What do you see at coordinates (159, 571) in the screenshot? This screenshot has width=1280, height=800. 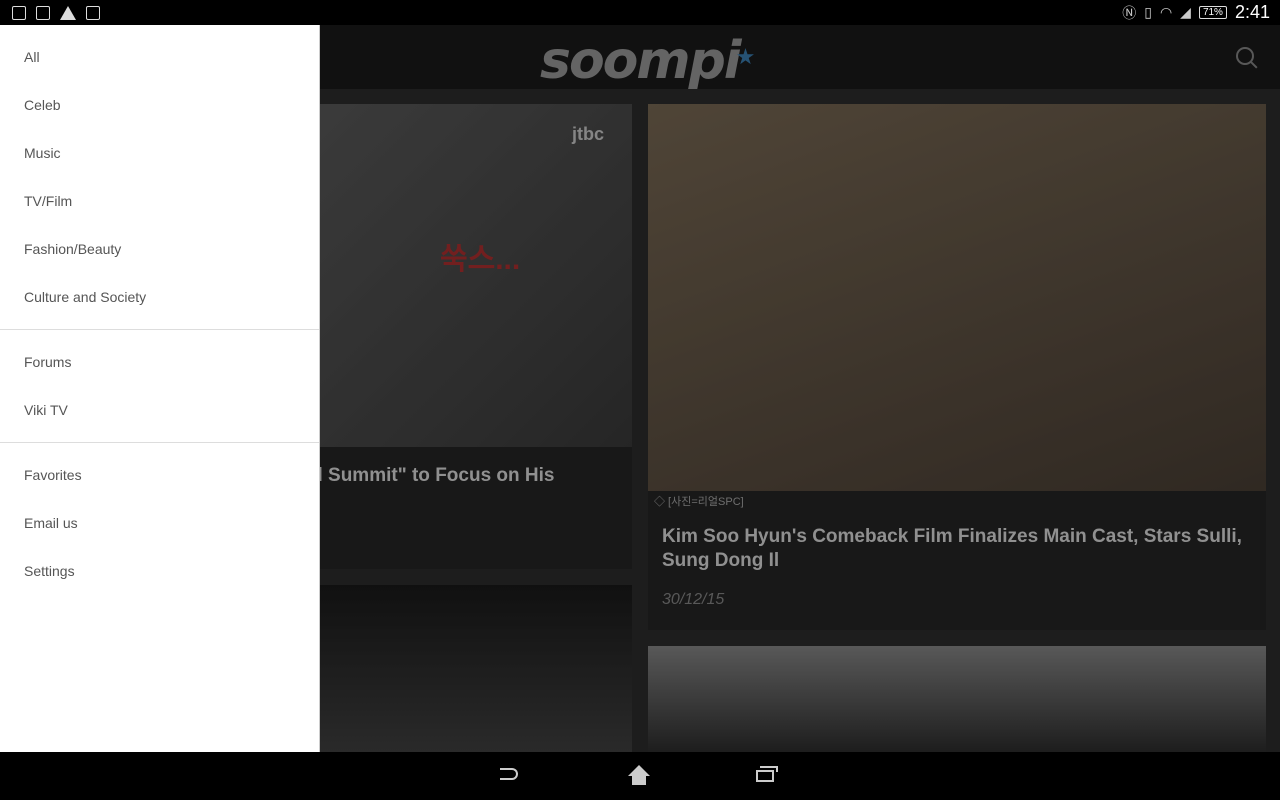 I see `drawer-item-settings: Settings` at bounding box center [159, 571].